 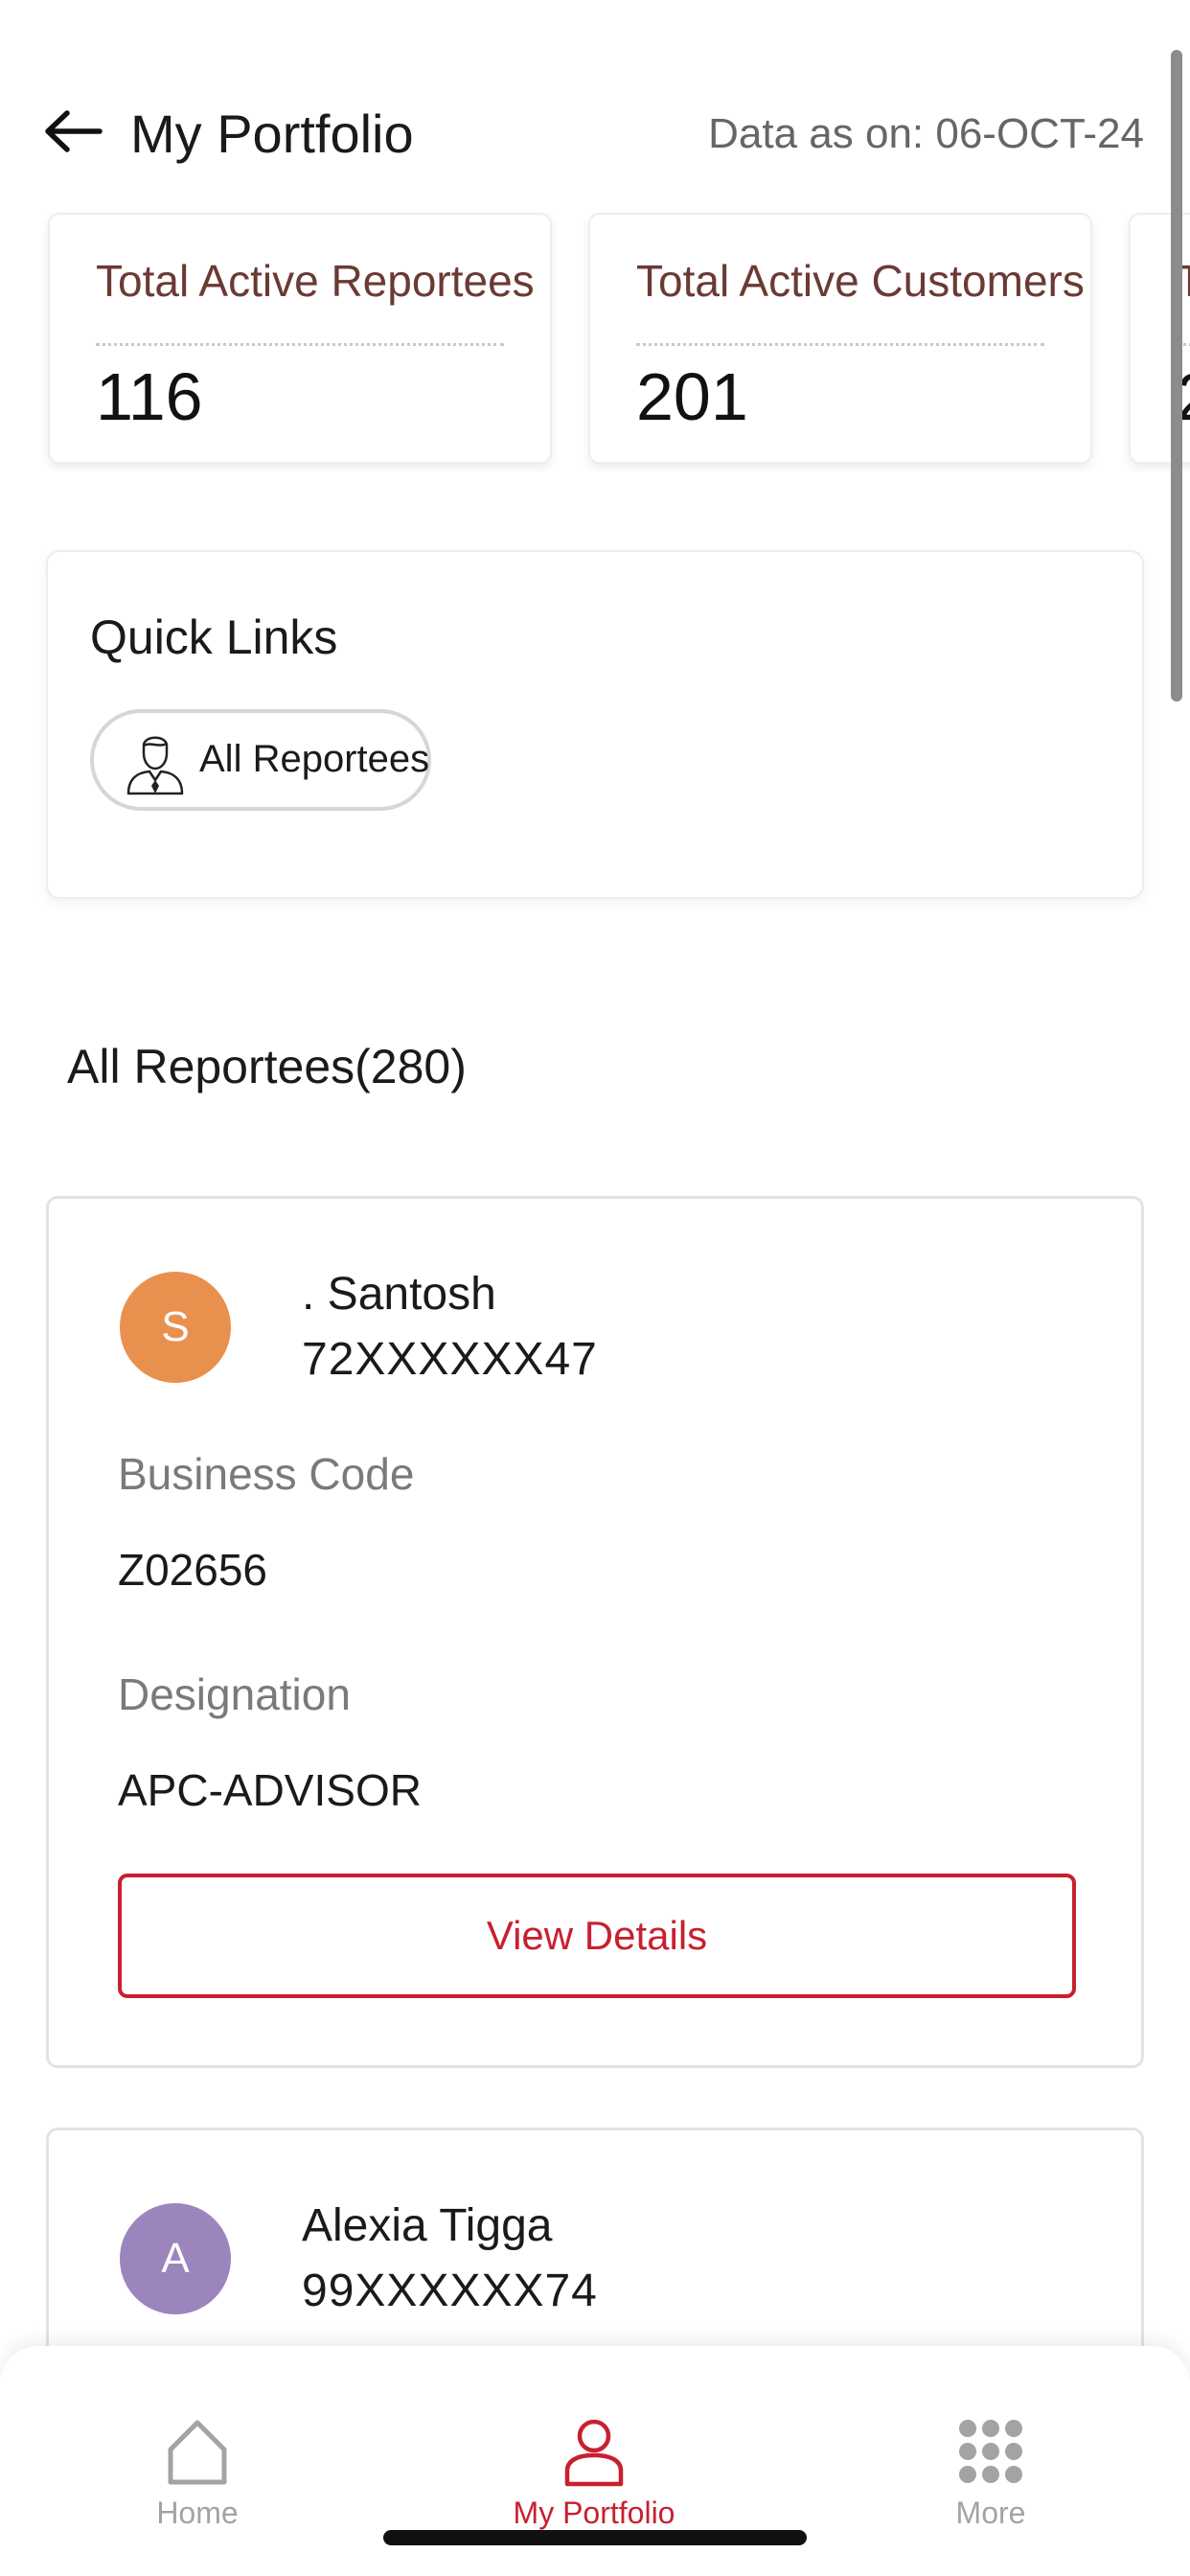 I want to click on nav-item-more: More, so click(x=990, y=2482).